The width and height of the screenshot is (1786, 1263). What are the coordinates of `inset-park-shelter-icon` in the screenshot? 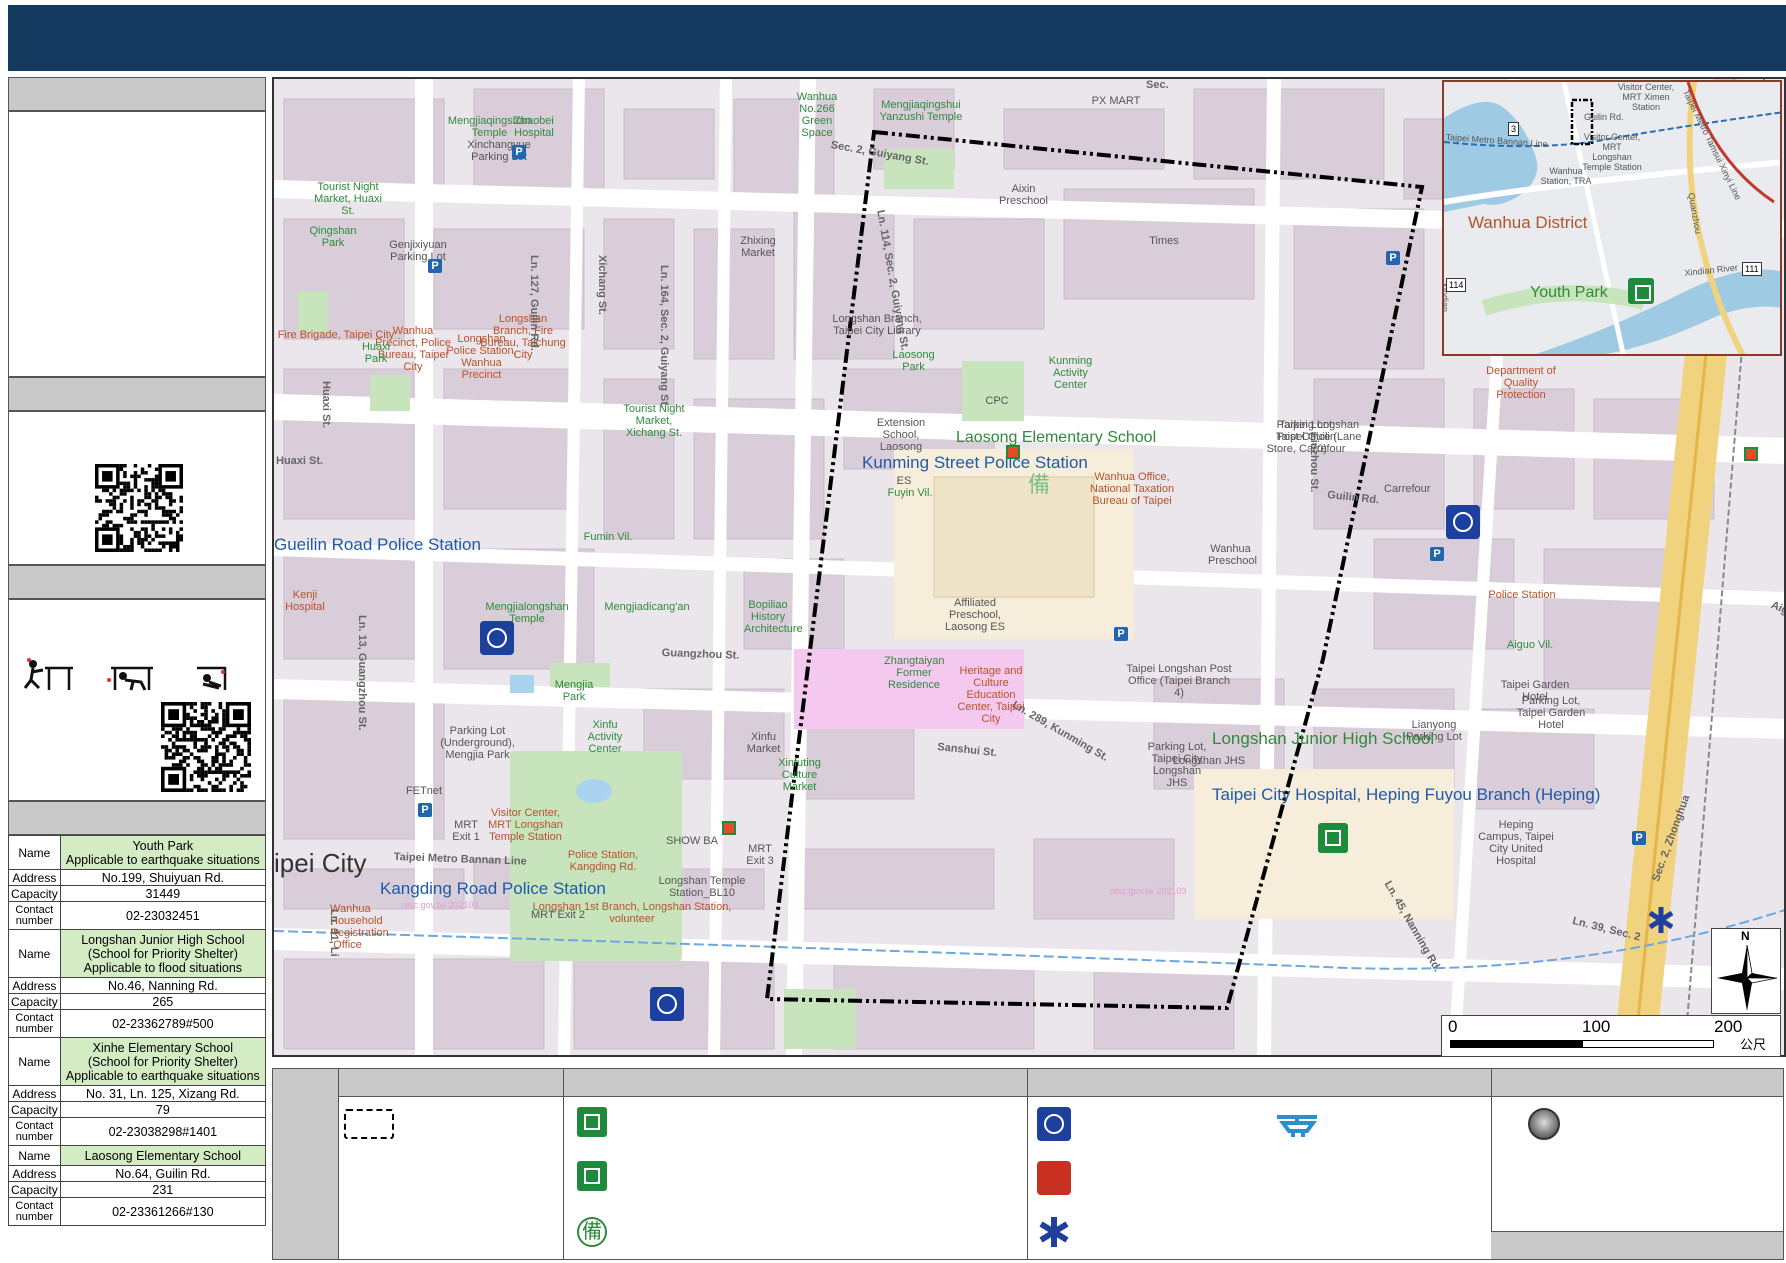 It's located at (1641, 291).